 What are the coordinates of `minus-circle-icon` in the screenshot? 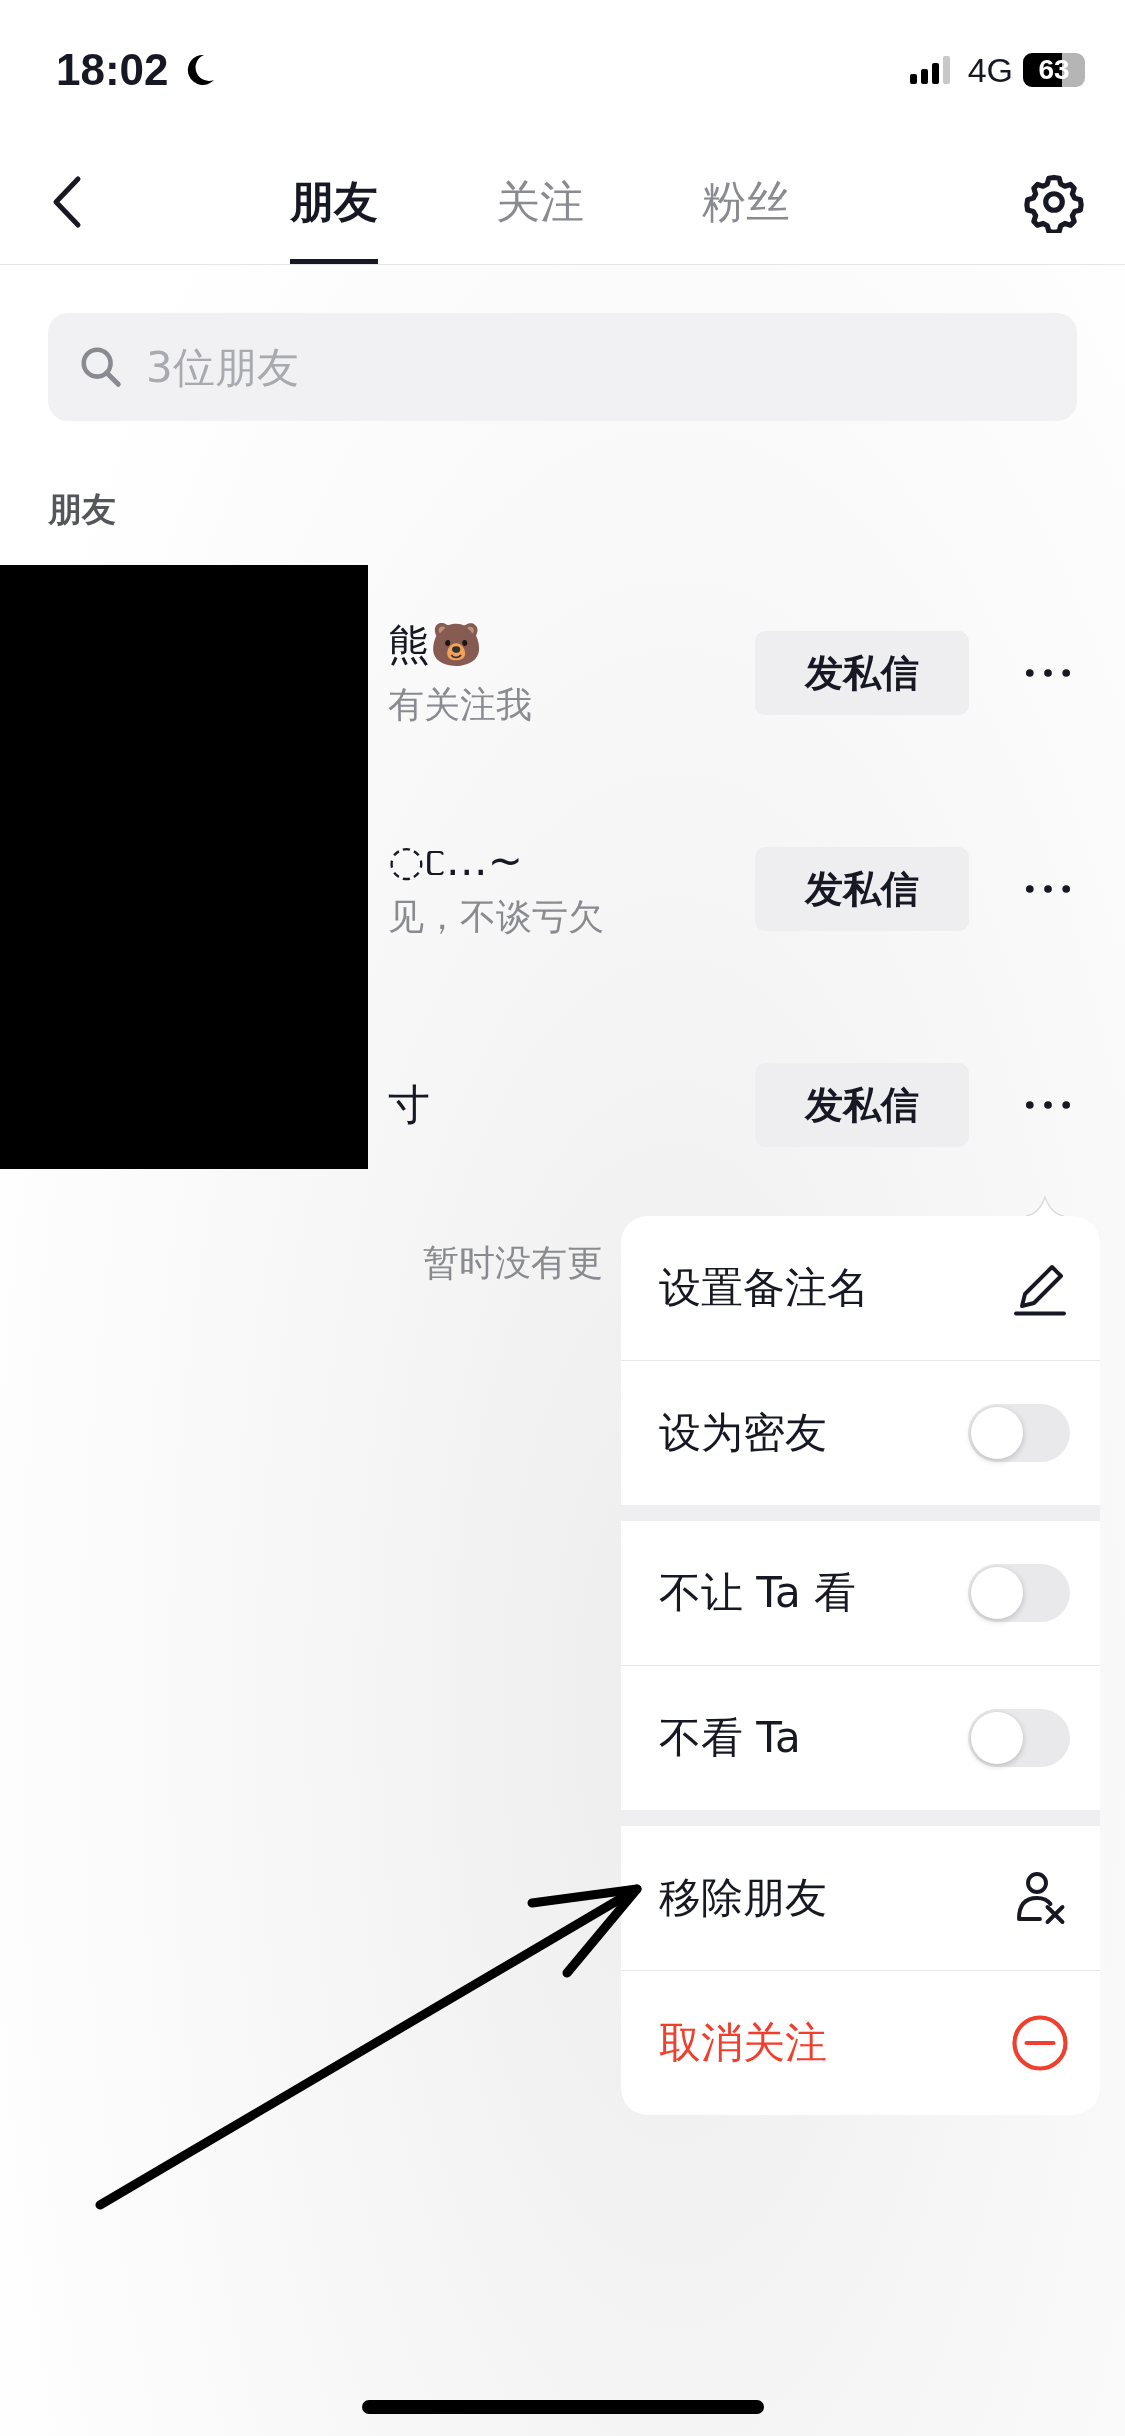 It's located at (1040, 2043).